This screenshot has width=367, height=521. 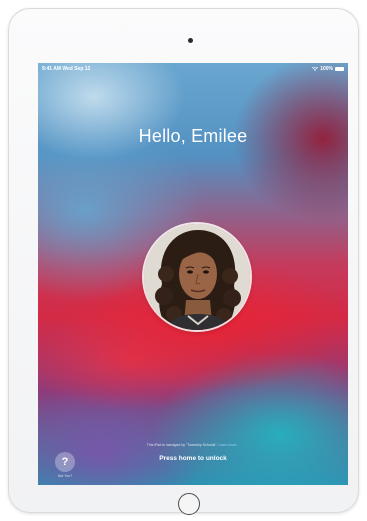 I want to click on status-right-group: 100%, so click(x=328, y=69).